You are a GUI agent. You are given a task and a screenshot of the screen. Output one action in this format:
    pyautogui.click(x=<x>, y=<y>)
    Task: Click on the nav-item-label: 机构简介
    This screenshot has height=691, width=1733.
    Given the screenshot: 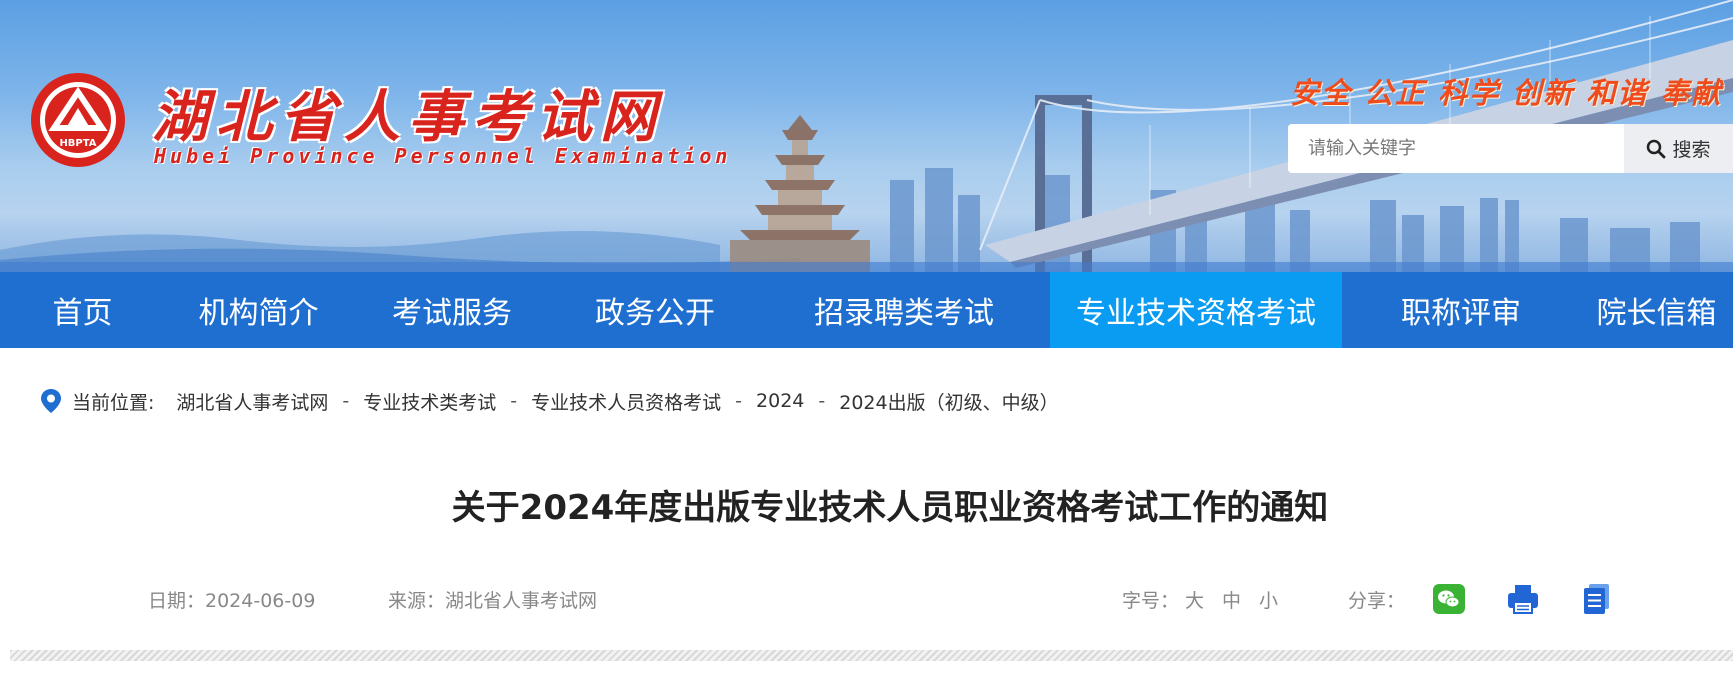 What is the action you would take?
    pyautogui.click(x=258, y=313)
    